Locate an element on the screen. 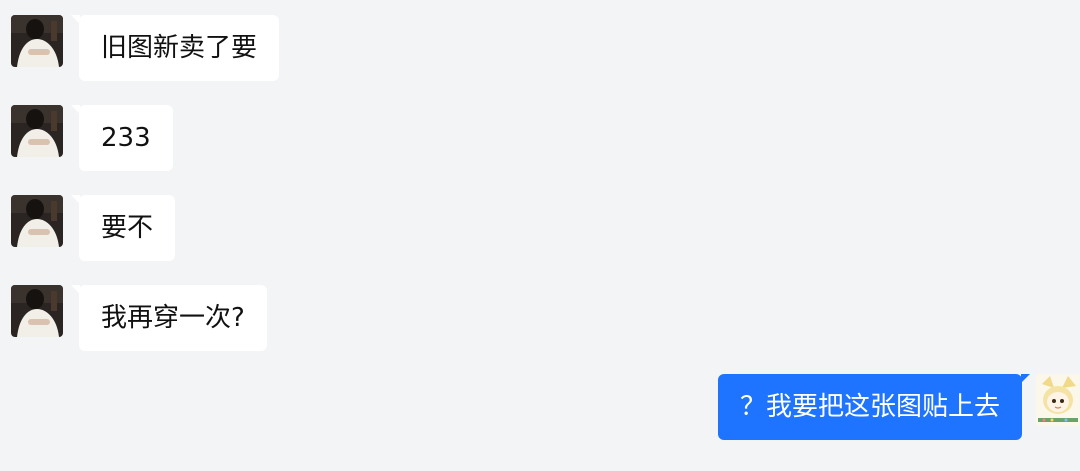  message-row: 我再穿一次? is located at coordinates (139, 318).